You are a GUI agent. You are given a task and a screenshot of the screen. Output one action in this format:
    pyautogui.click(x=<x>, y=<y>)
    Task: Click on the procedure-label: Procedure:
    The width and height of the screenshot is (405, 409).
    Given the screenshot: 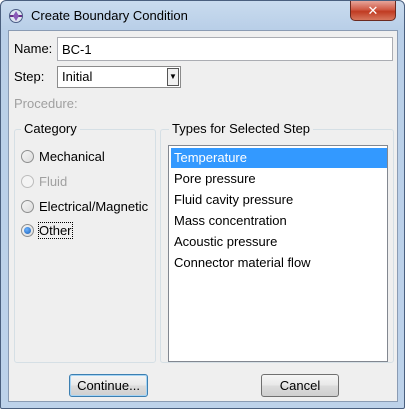 What is the action you would take?
    pyautogui.click(x=46, y=103)
    